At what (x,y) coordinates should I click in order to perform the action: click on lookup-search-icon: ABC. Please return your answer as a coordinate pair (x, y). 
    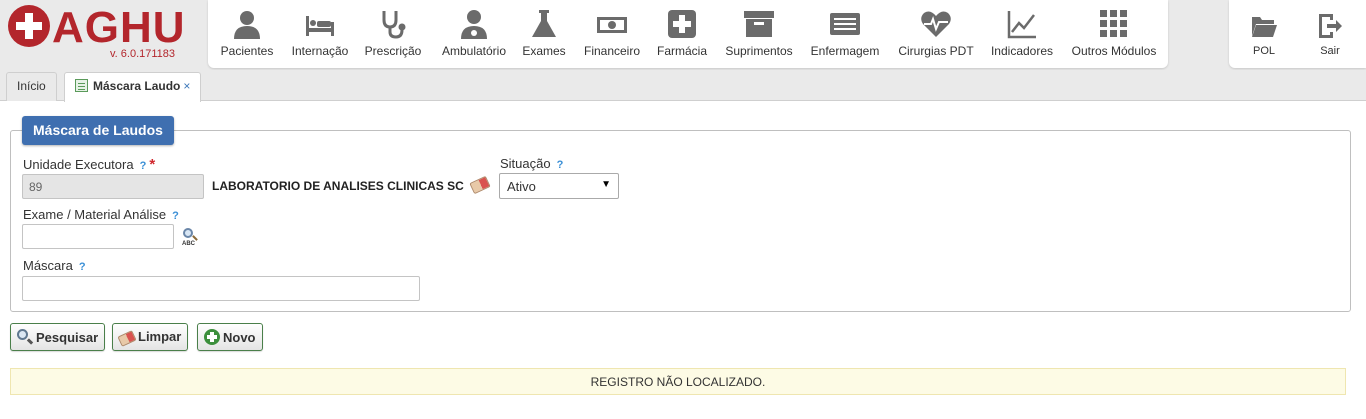
    Looking at the image, I should click on (191, 238).